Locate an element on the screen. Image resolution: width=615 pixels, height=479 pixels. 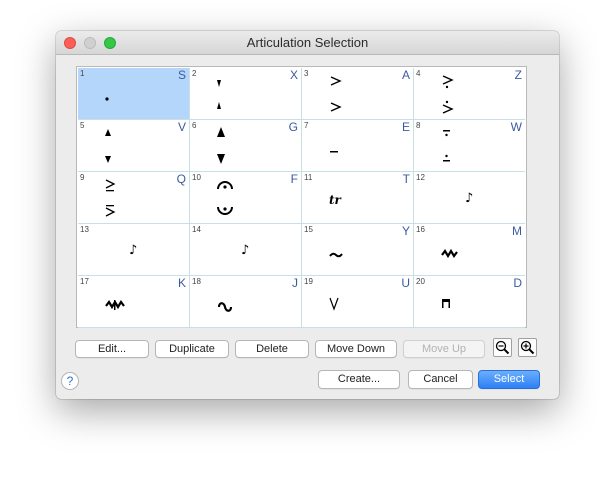
cell-shortcut-key: Q is located at coordinates (181, 179).